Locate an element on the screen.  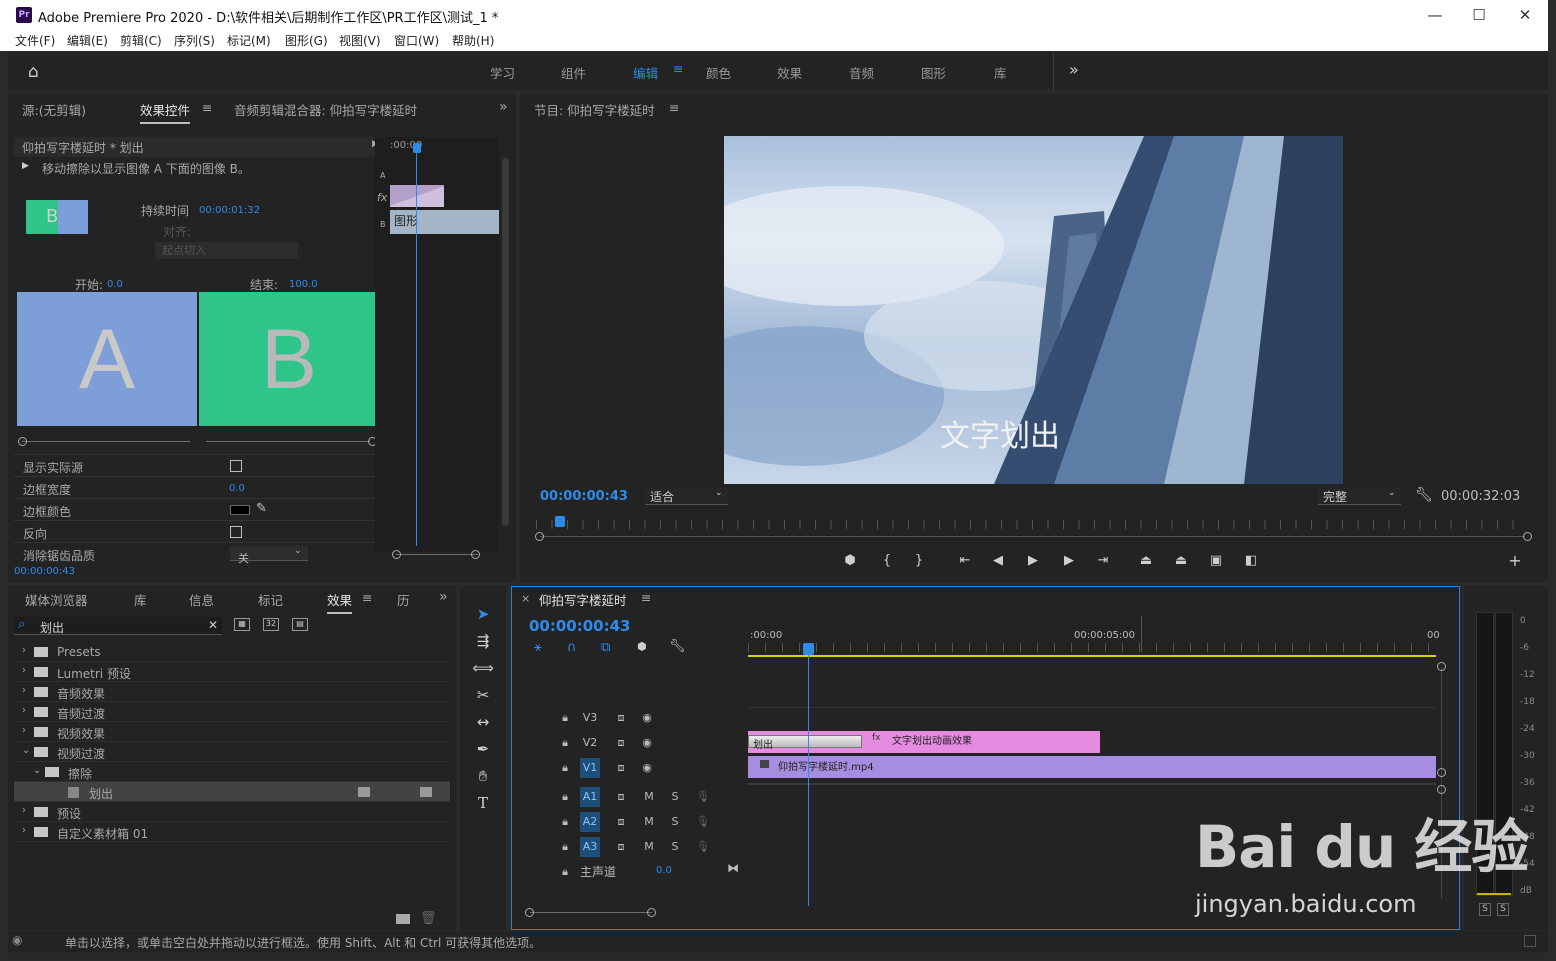
clear-search-icon: ✕ is located at coordinates (213, 625).